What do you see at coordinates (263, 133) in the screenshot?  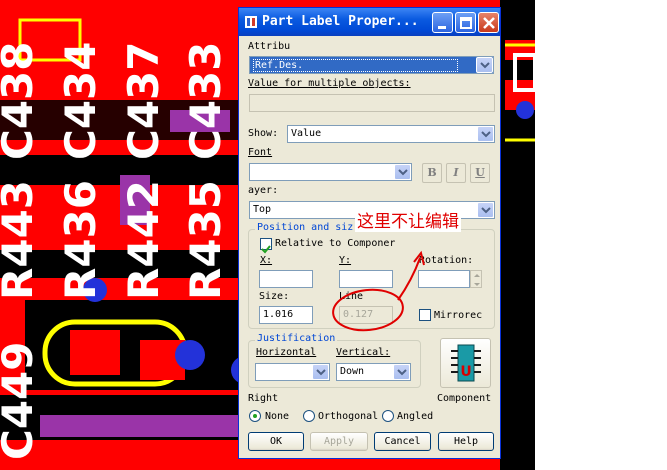 I see `show-label: Show:` at bounding box center [263, 133].